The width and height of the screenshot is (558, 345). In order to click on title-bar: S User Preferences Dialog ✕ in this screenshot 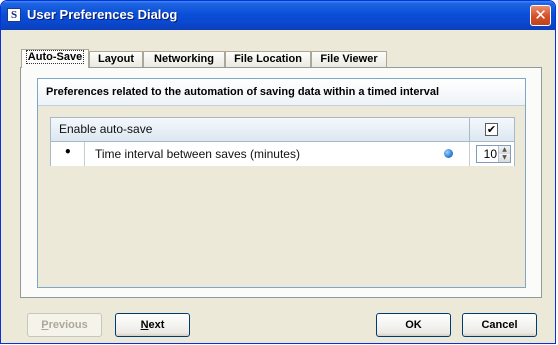, I will do `click(278, 15)`.